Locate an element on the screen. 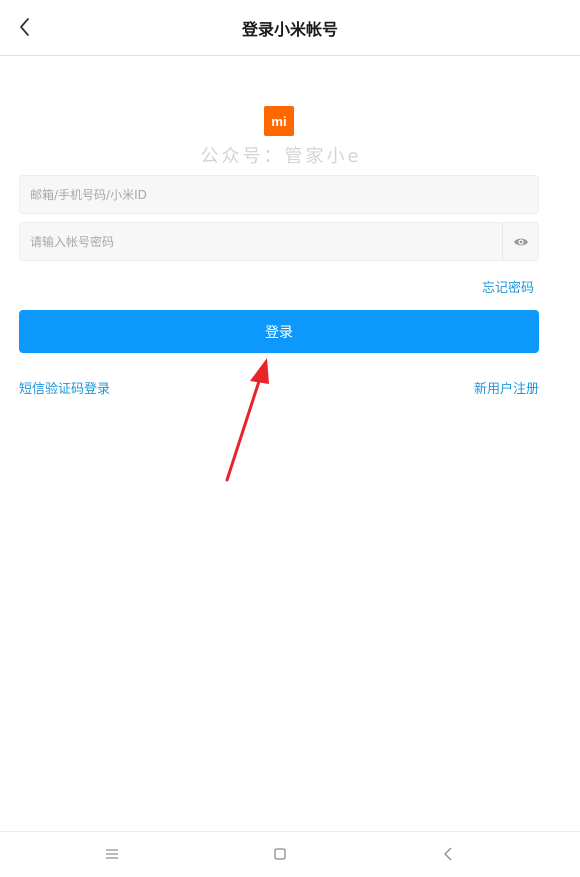  eye-icon is located at coordinates (520, 241).